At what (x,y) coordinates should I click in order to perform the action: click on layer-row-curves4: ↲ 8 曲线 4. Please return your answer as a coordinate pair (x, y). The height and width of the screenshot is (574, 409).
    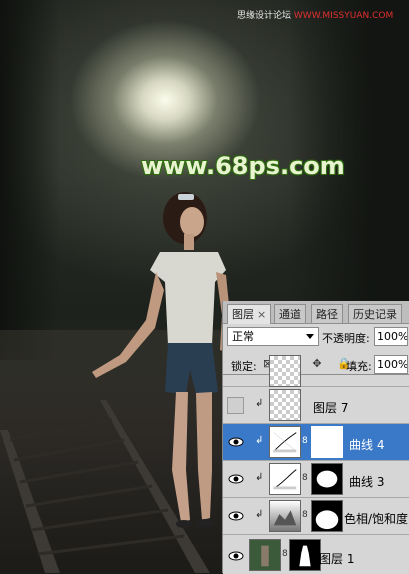
    Looking at the image, I should click on (316, 442).